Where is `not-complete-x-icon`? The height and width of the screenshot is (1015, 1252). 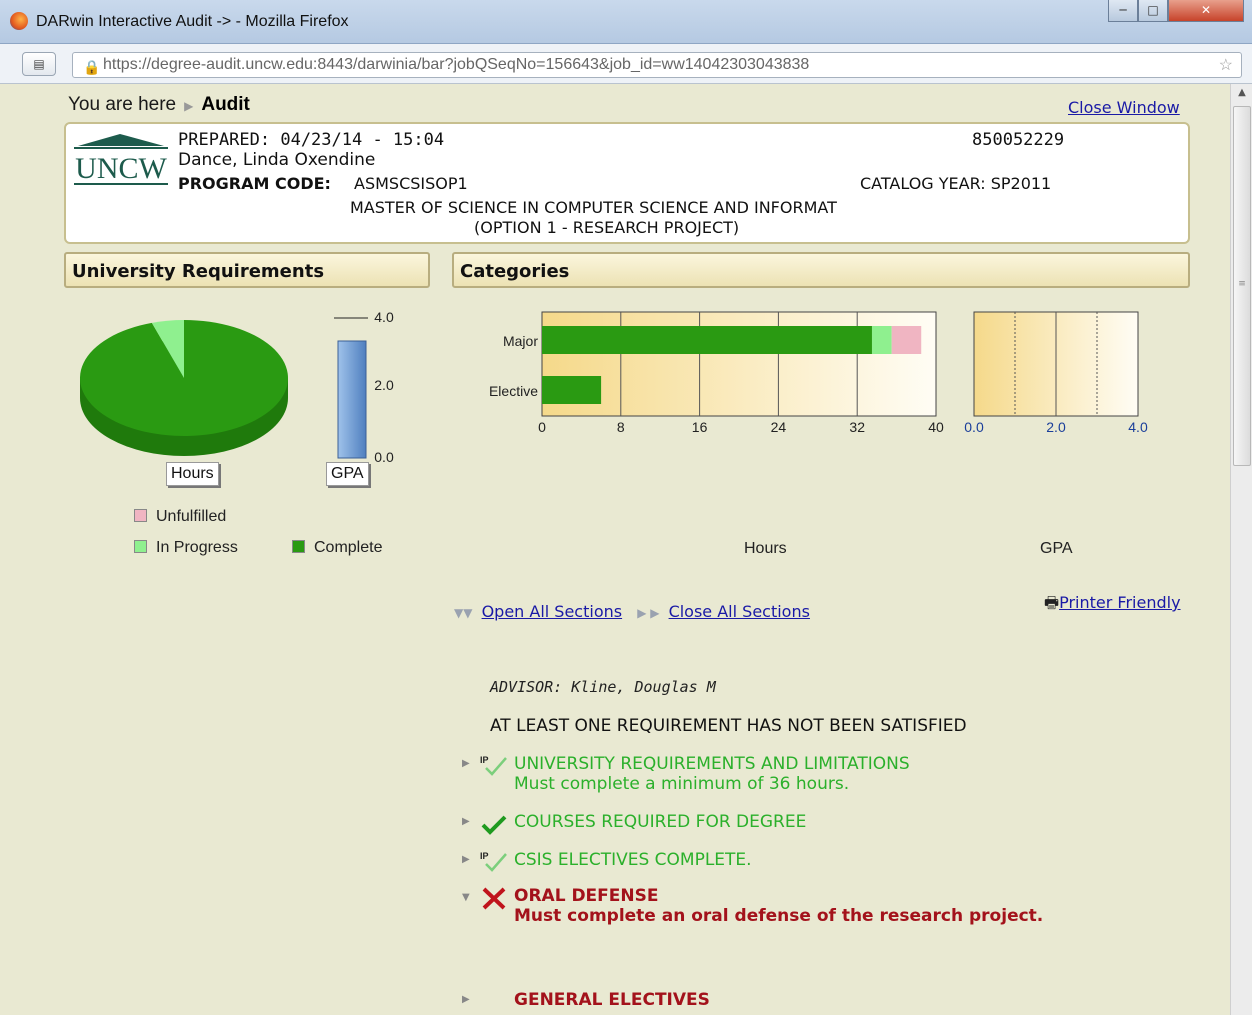
not-complete-x-icon is located at coordinates (494, 898).